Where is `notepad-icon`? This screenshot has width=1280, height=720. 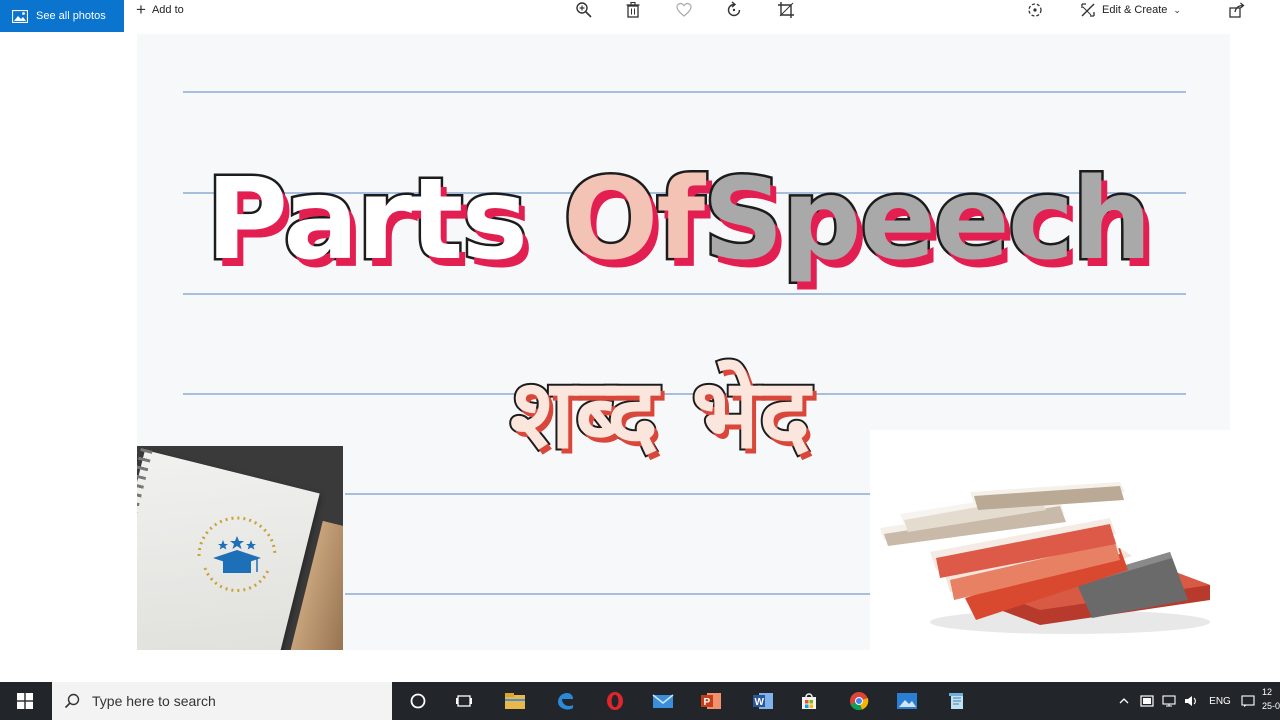 notepad-icon is located at coordinates (957, 701).